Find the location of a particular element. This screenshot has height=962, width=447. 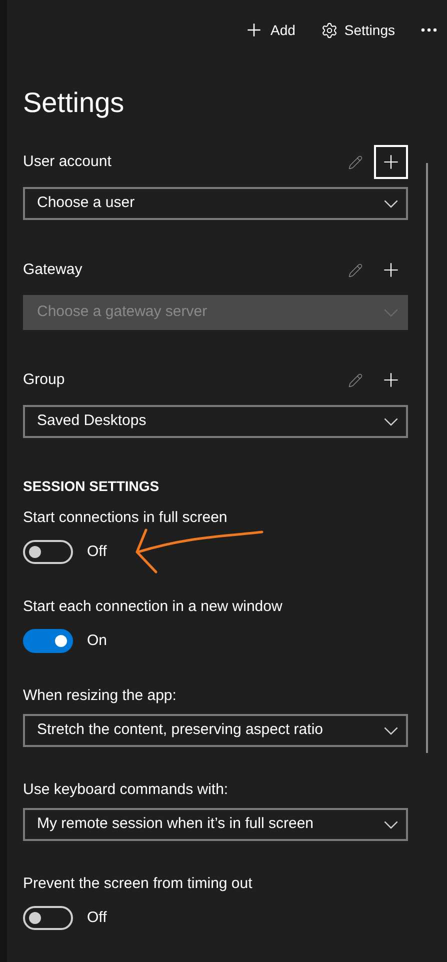

settings-icon is located at coordinates (329, 30).